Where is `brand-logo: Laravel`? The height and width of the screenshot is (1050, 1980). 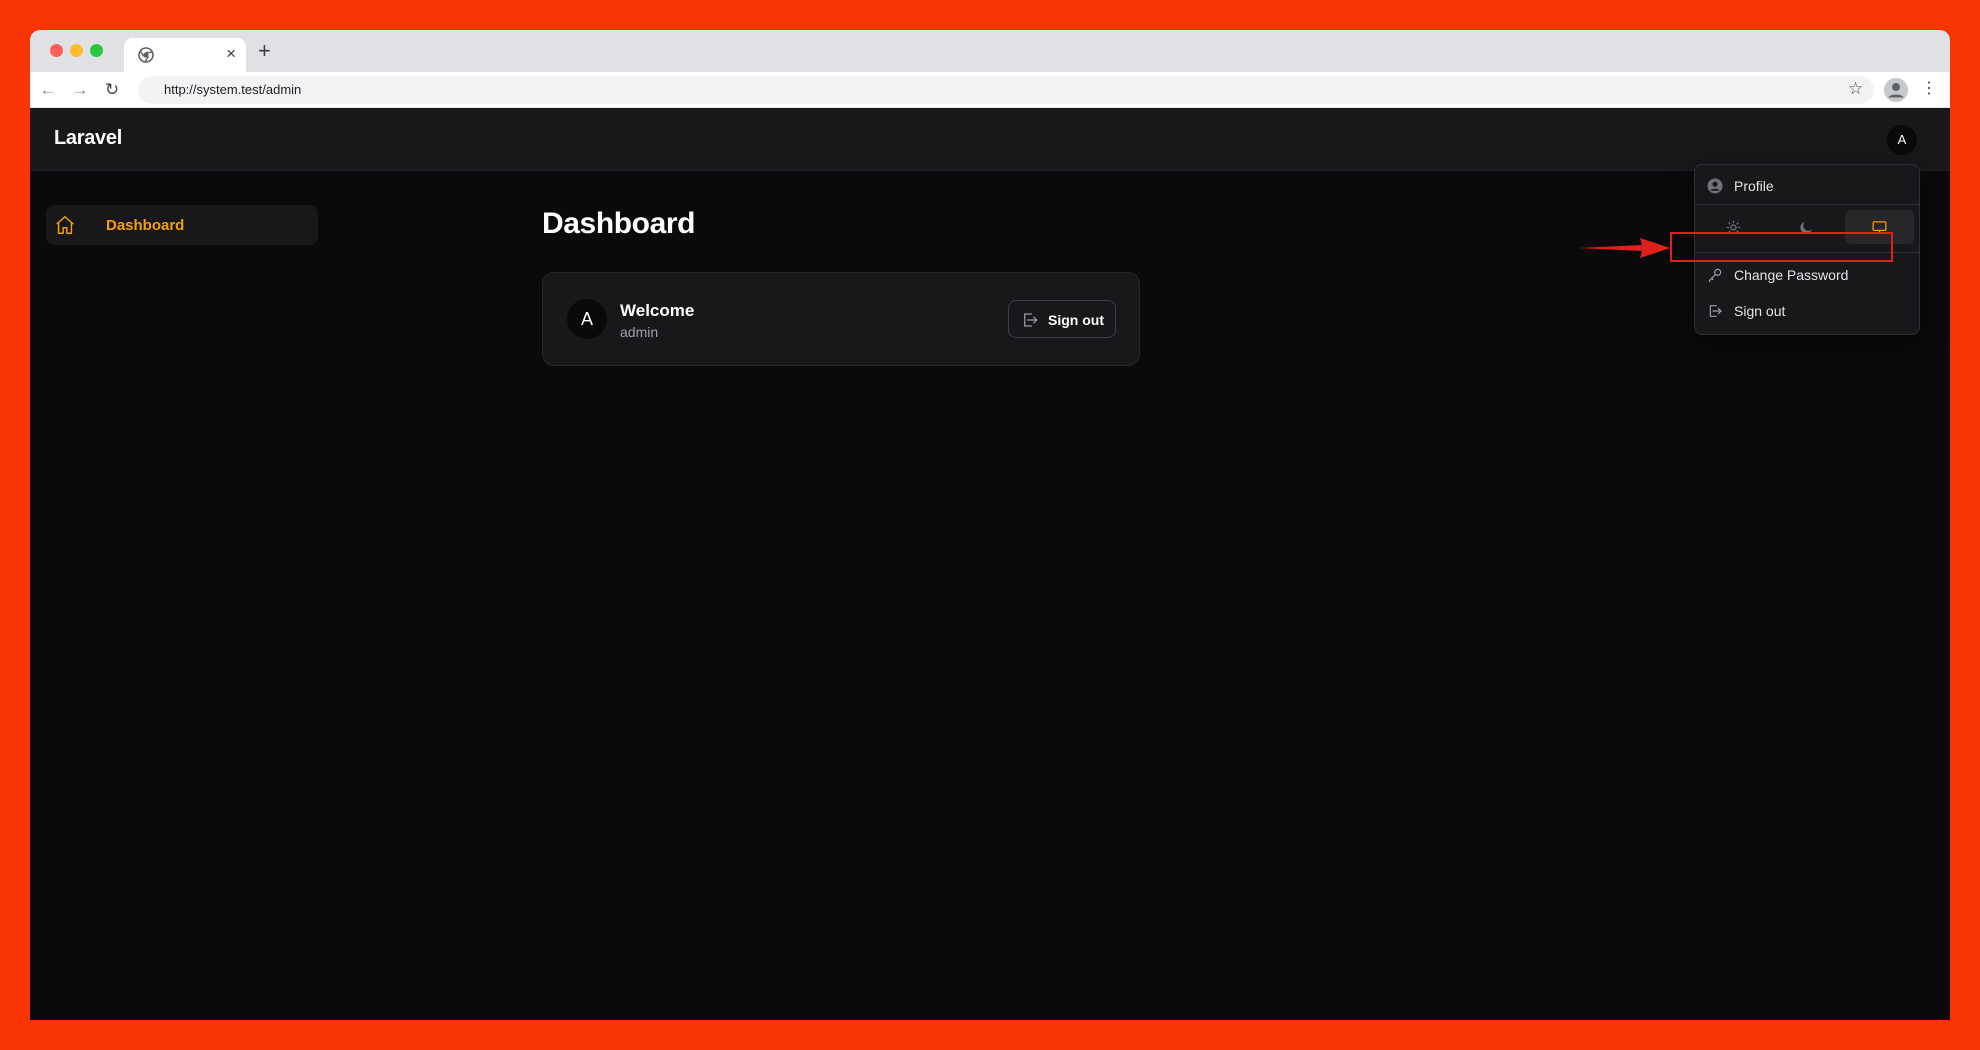 brand-logo: Laravel is located at coordinates (88, 138).